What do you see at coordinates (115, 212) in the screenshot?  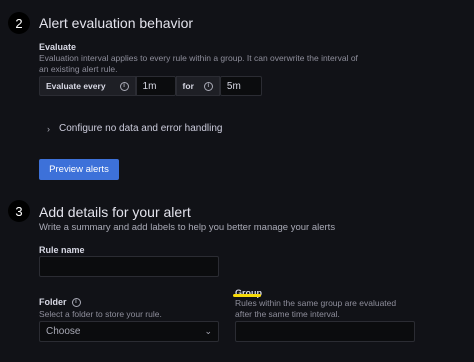 I see `section-title-details: Add details for your alert` at bounding box center [115, 212].